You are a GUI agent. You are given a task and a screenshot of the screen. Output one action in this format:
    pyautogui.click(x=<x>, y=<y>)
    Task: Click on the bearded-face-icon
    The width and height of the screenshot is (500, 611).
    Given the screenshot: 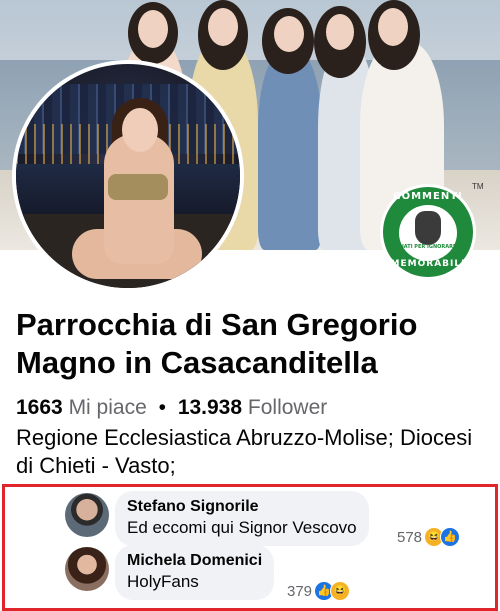 What is the action you would take?
    pyautogui.click(x=428, y=228)
    